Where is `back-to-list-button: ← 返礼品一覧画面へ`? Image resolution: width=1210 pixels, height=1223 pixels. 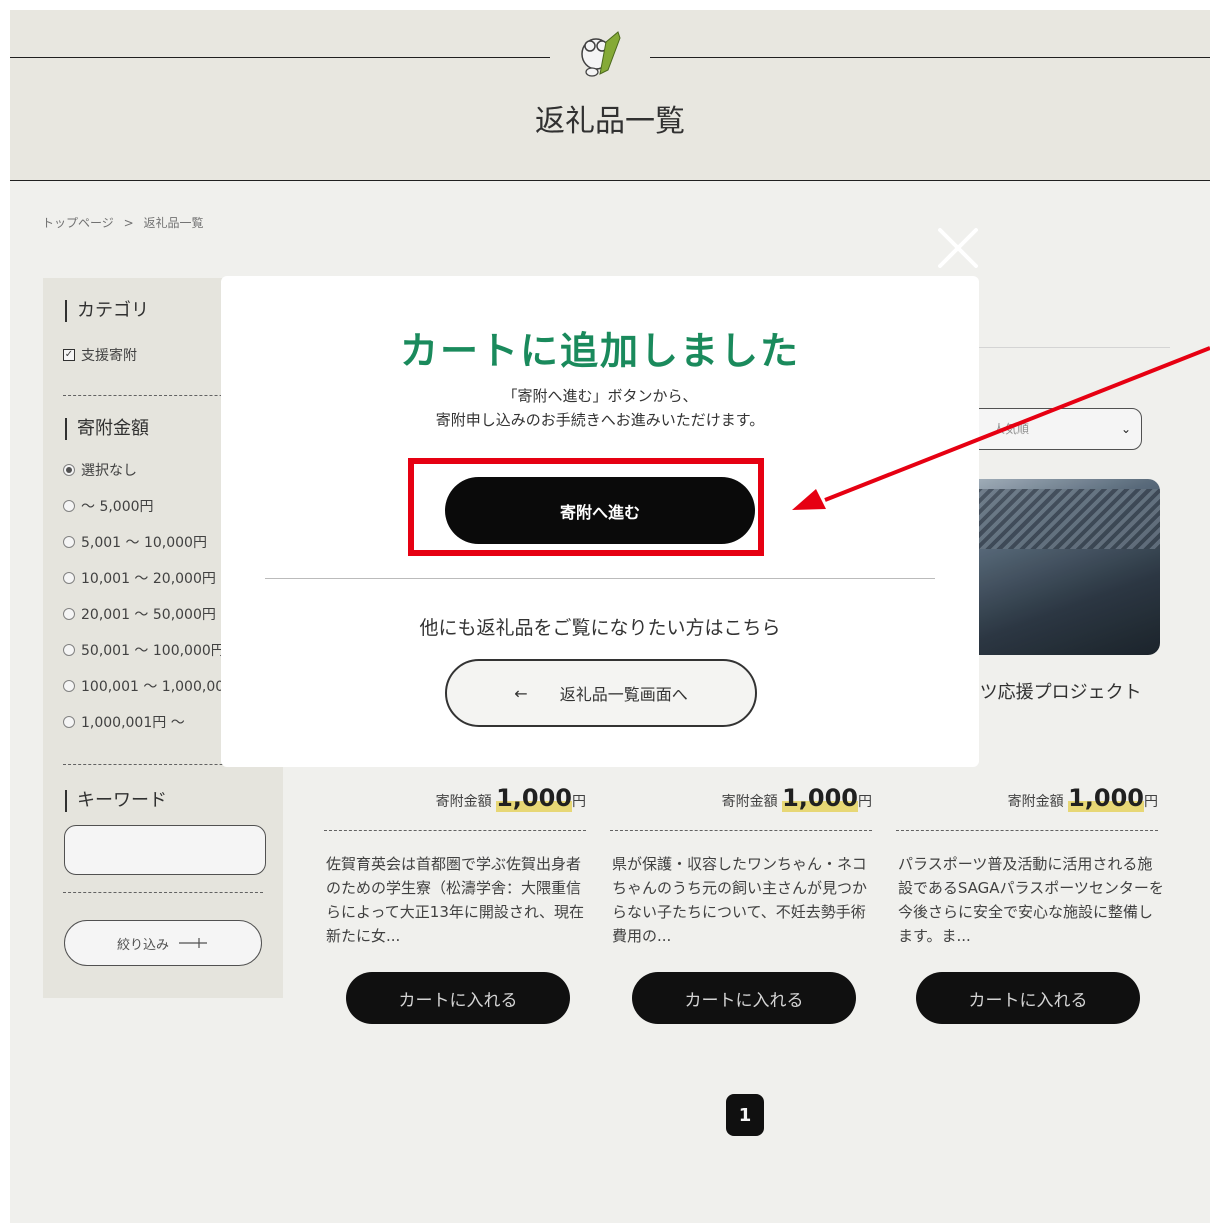
back-to-list-button: ← 返礼品一覧画面へ is located at coordinates (601, 693).